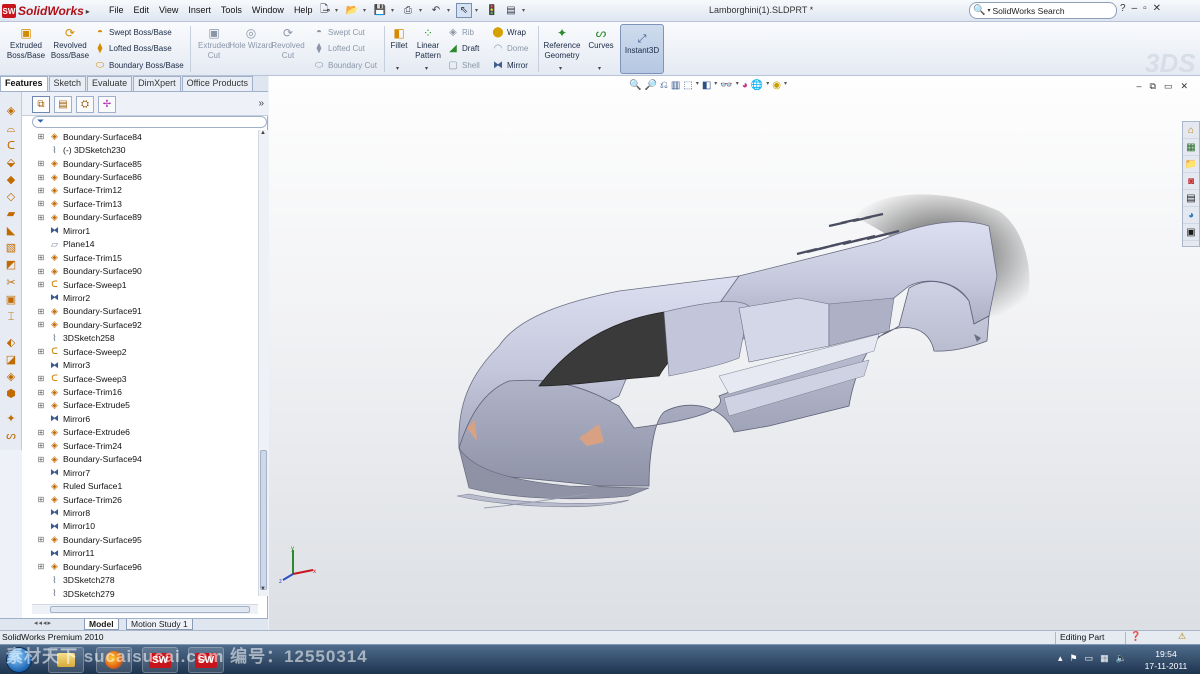 This screenshot has width=1200, height=674. Describe the element at coordinates (510, 65) in the screenshot. I see `mirror-button: ⧓ Mirror` at that location.